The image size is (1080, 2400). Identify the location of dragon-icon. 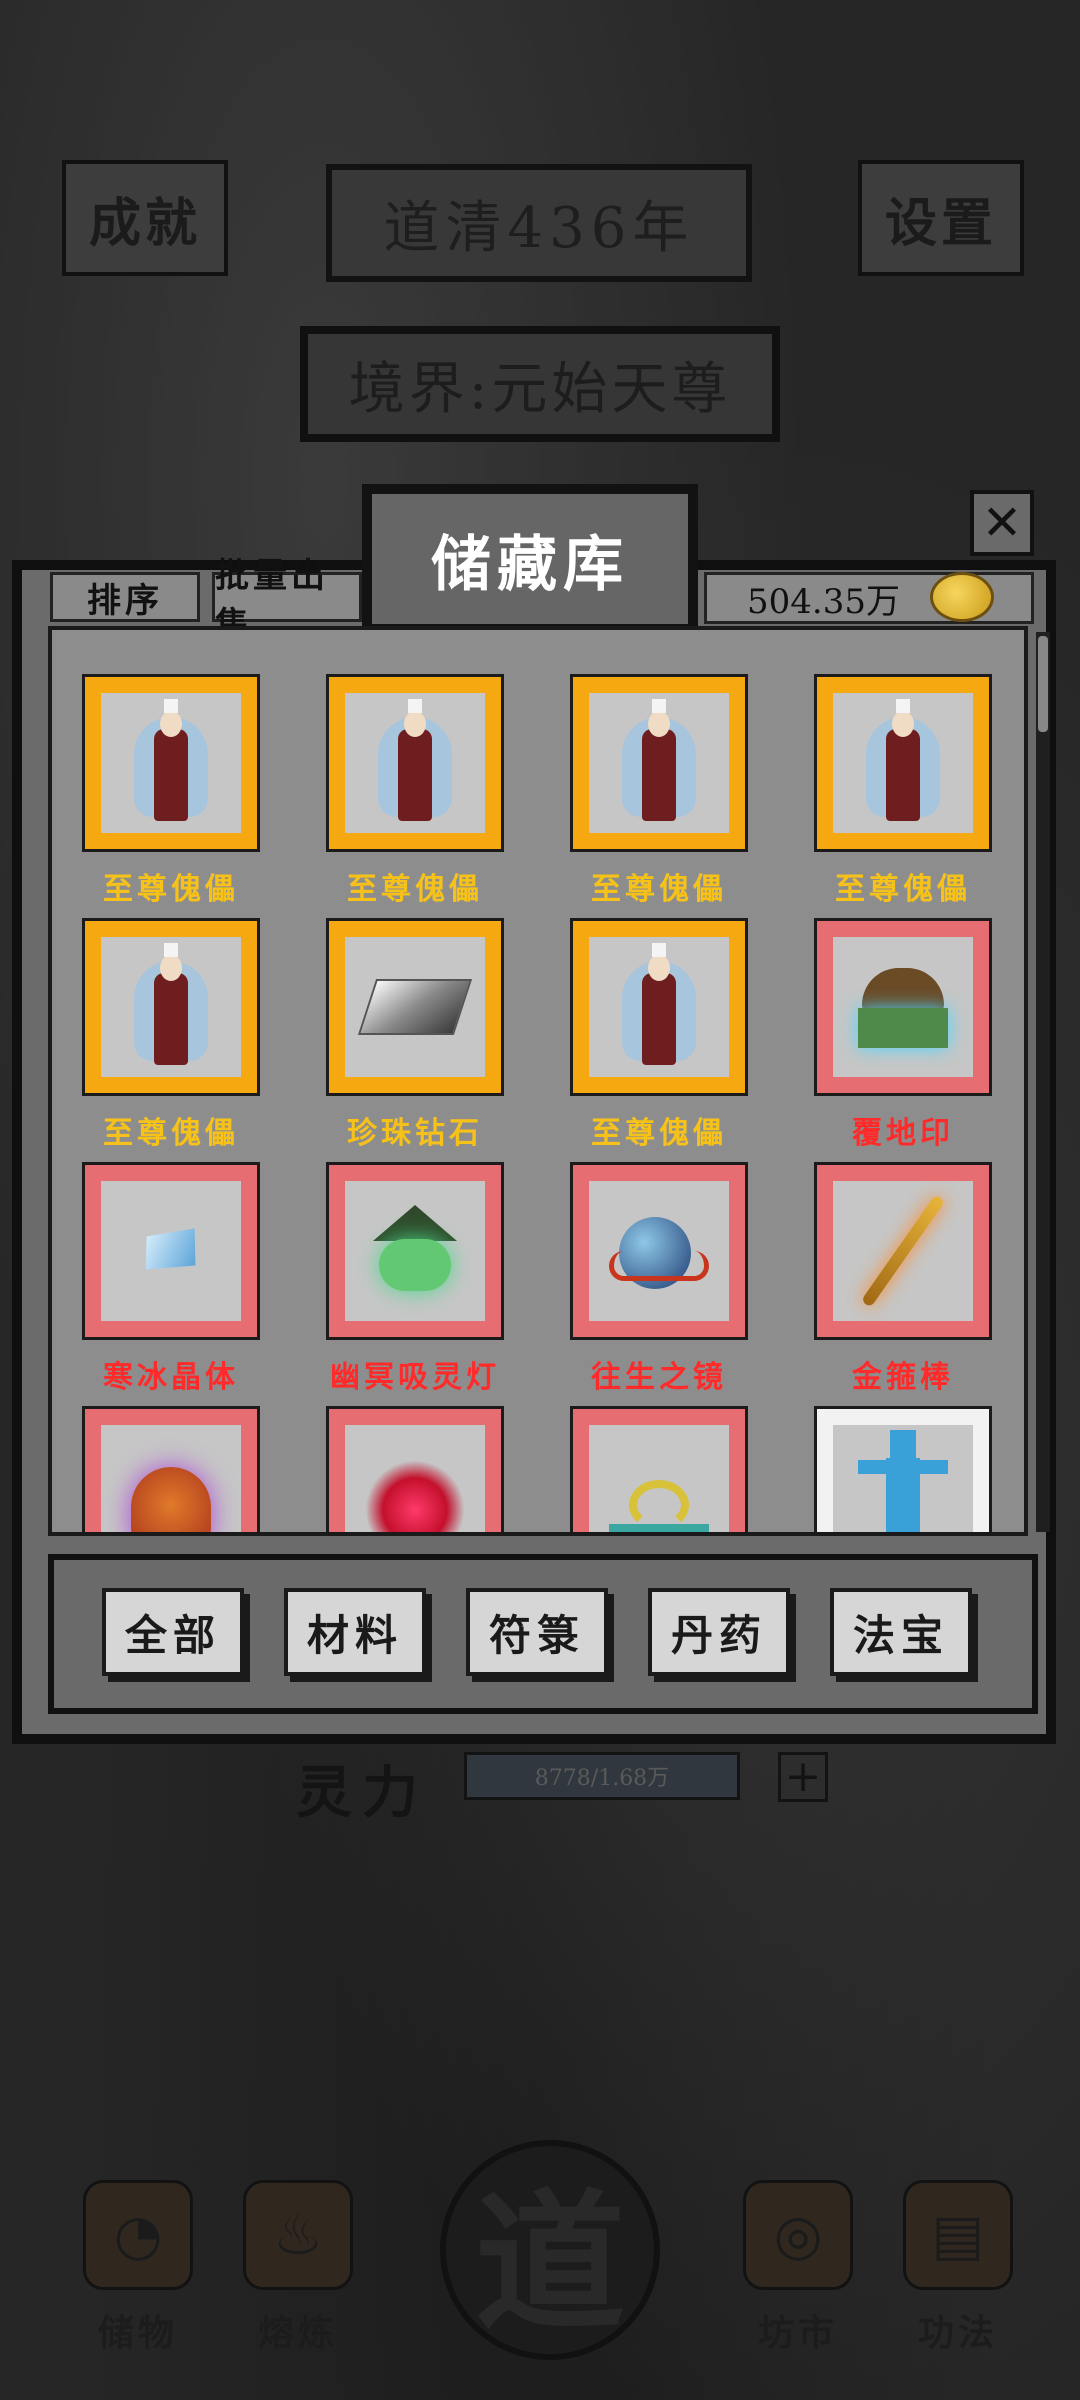
(659, 1506).